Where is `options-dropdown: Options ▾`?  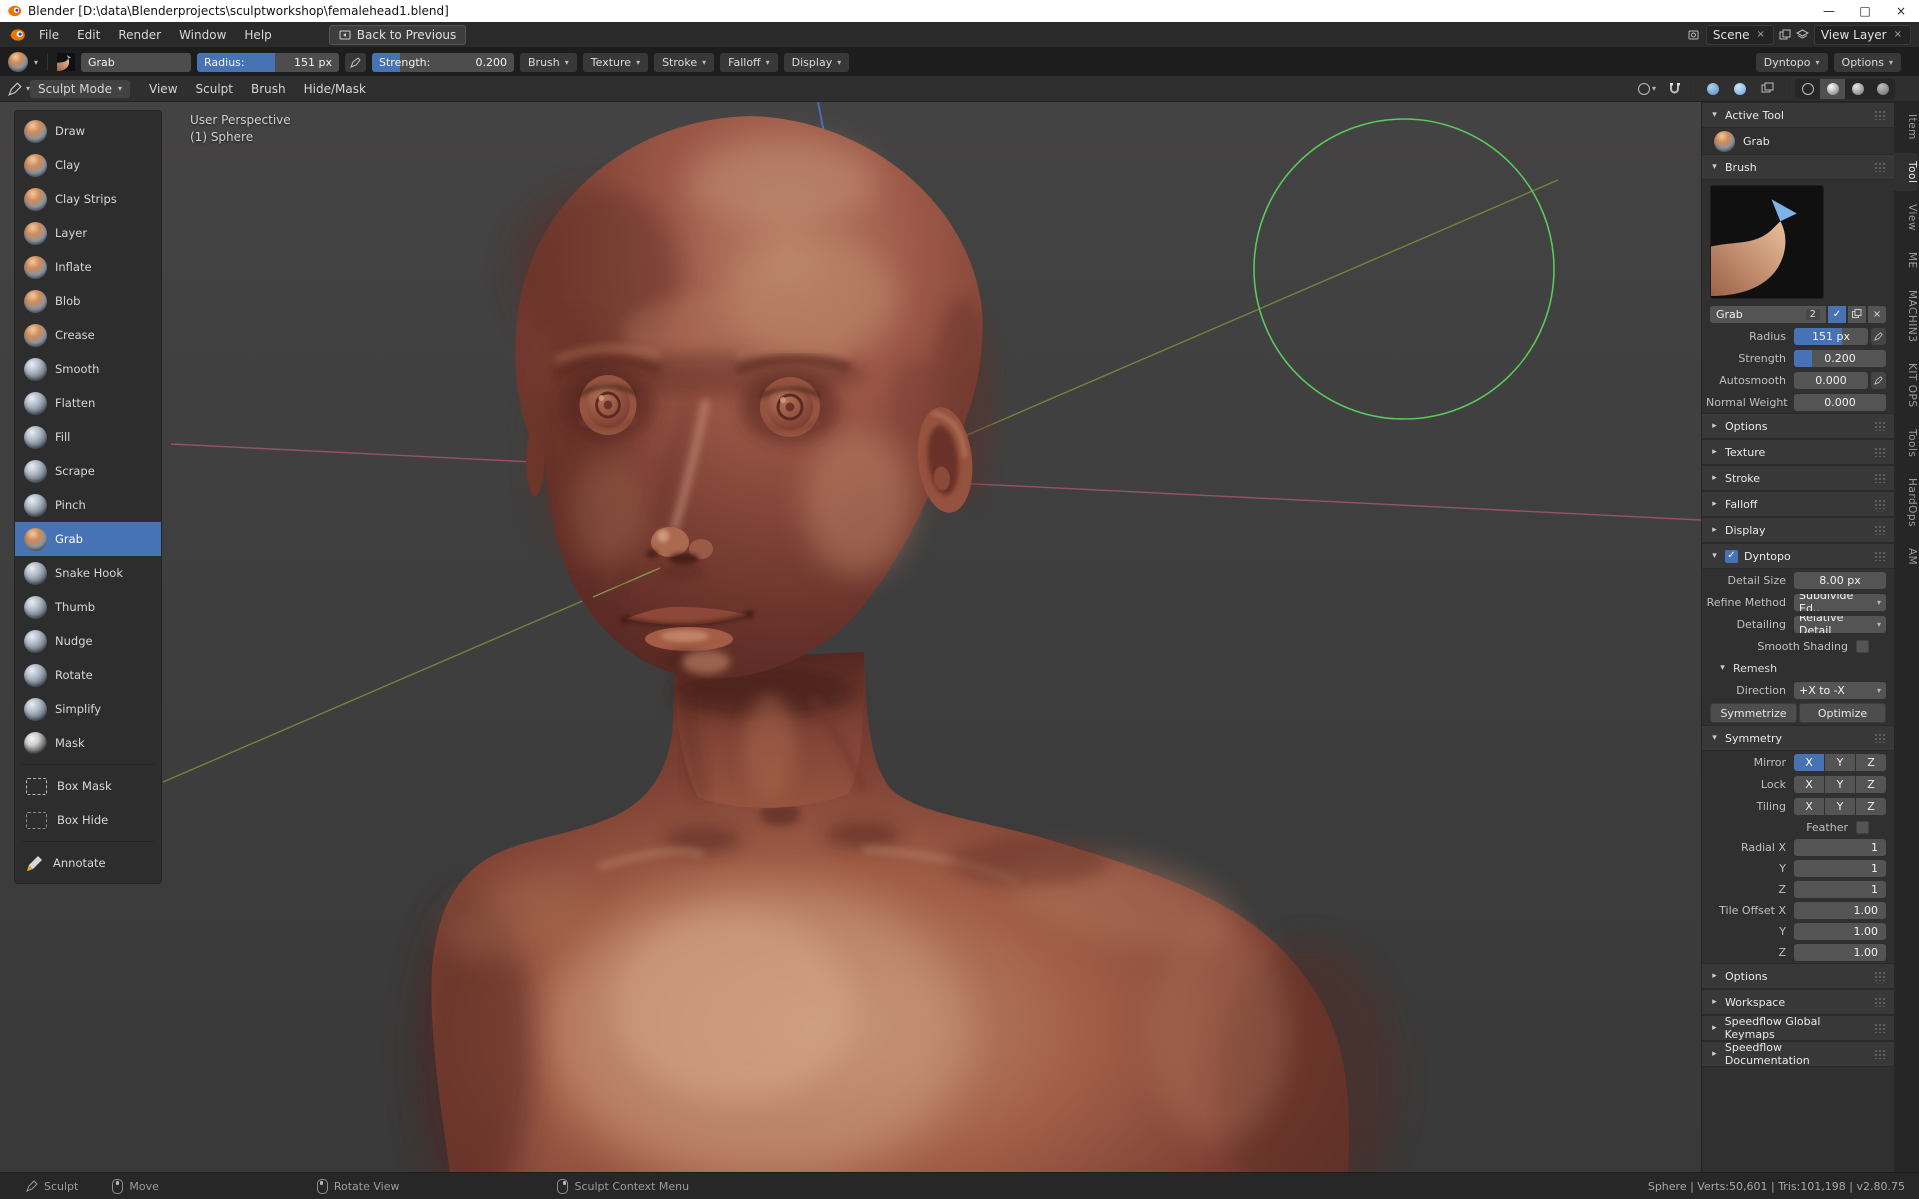 options-dropdown: Options ▾ is located at coordinates (1867, 62).